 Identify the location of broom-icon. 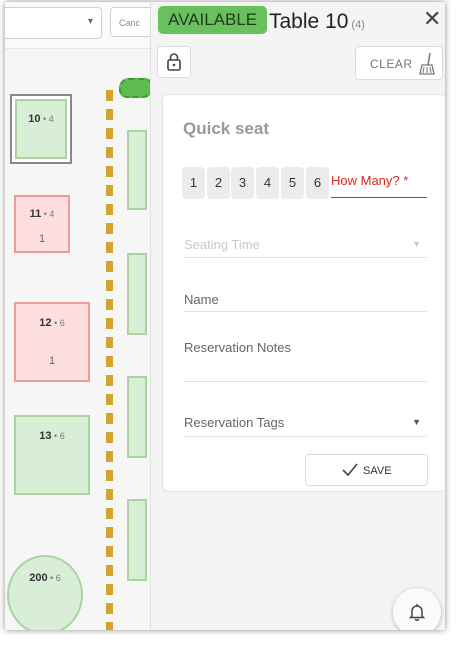
(427, 63).